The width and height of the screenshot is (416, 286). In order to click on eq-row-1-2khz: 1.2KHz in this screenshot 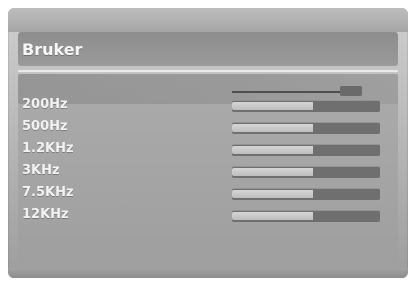, I will do `click(208, 149)`.